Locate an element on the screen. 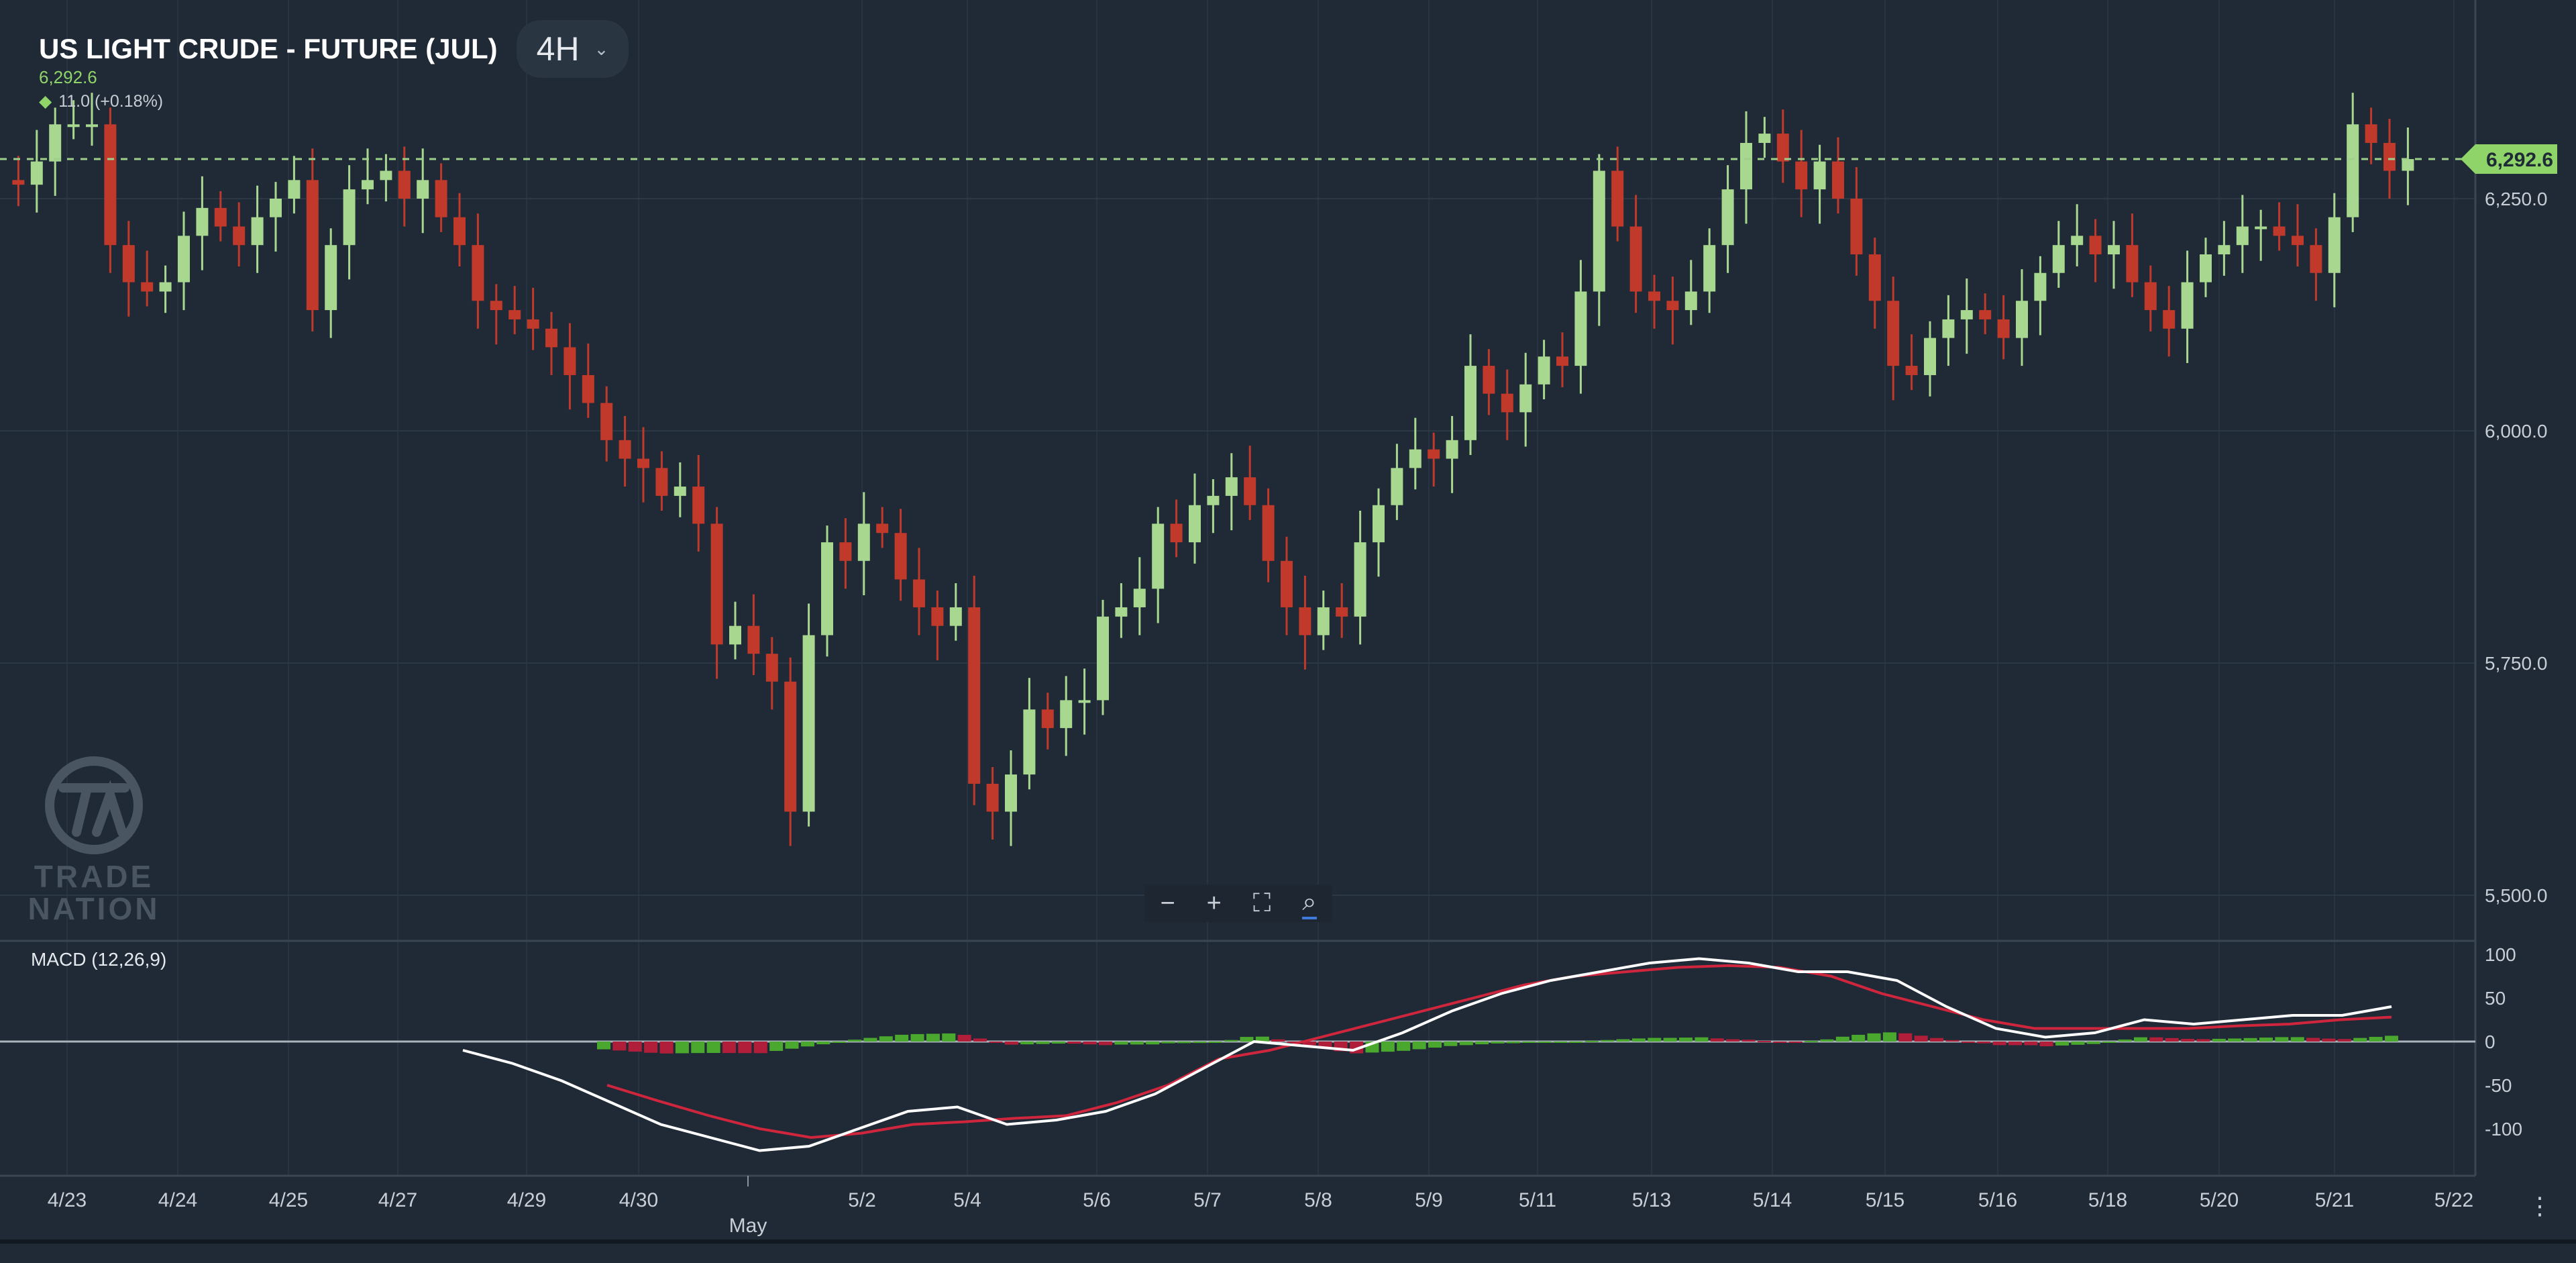 The height and width of the screenshot is (1263, 2576). last-price-tag-text: 6,292.6 is located at coordinates (2519, 160).